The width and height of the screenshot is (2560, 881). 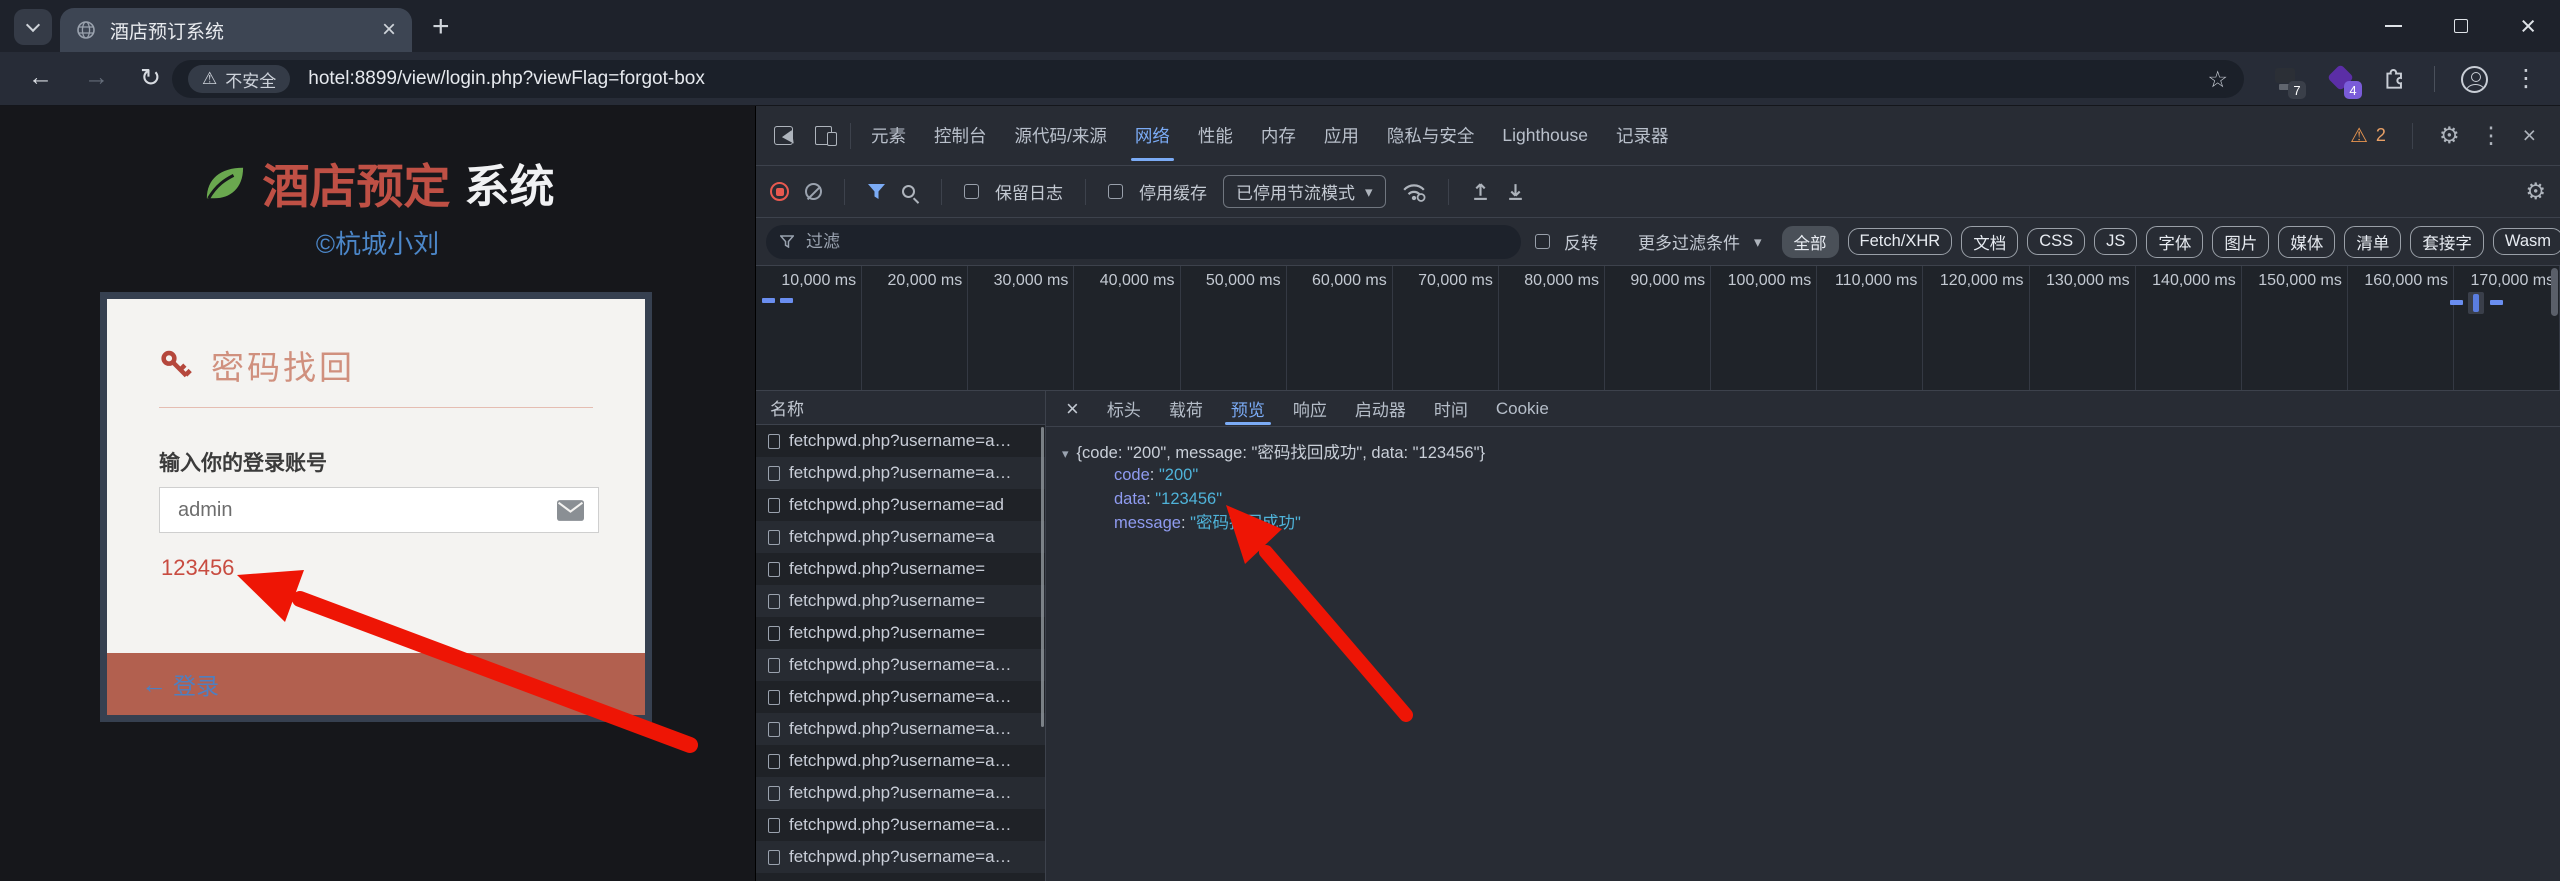 What do you see at coordinates (2528, 26) in the screenshot?
I see `window-close-icon: ×` at bounding box center [2528, 26].